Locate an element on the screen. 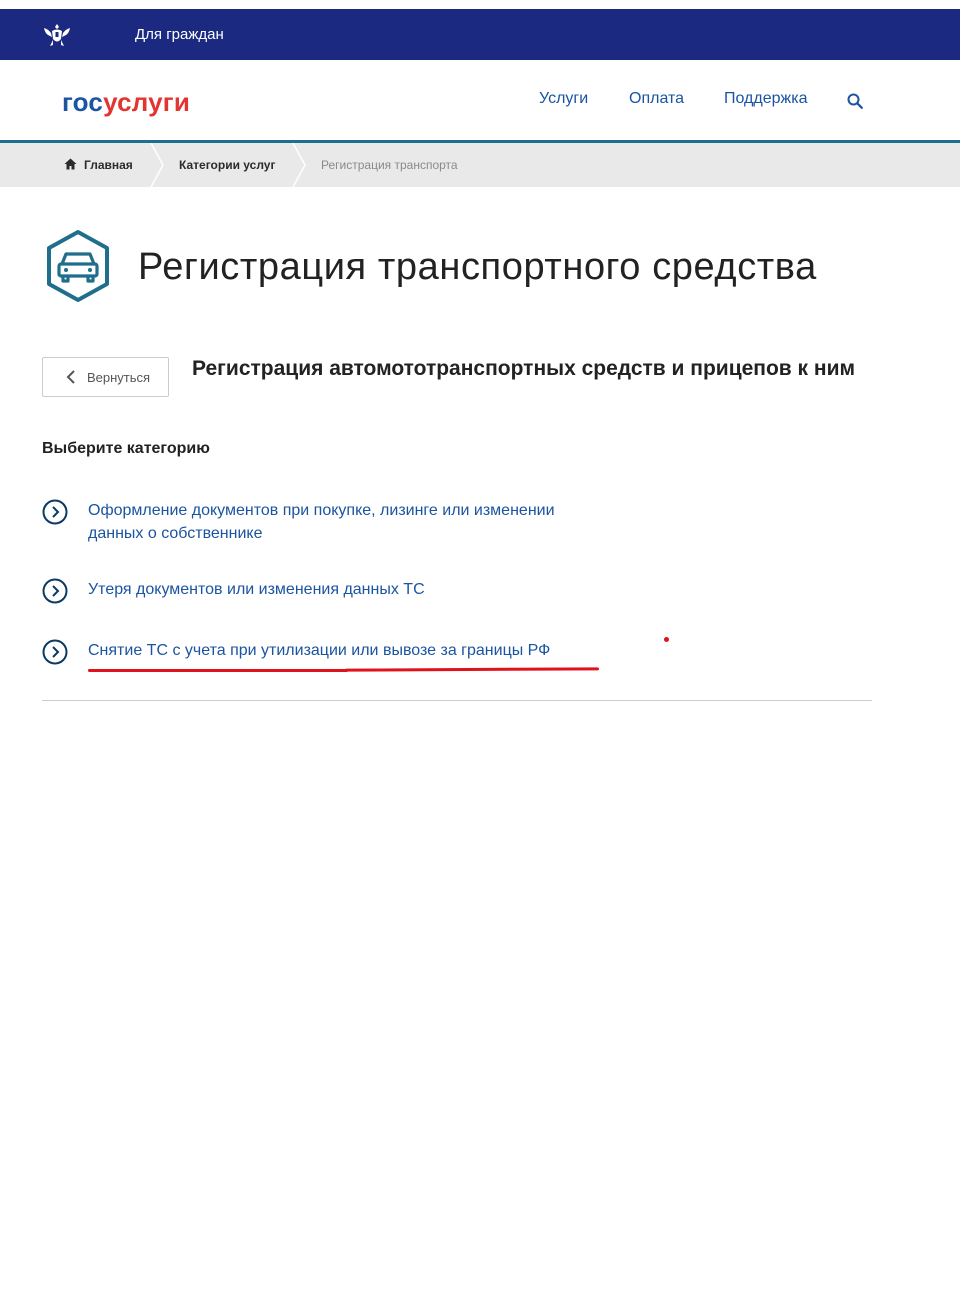 Image resolution: width=960 pixels, height=1290 pixels. breadcrumb-categories: Категории услуг is located at coordinates (227, 165).